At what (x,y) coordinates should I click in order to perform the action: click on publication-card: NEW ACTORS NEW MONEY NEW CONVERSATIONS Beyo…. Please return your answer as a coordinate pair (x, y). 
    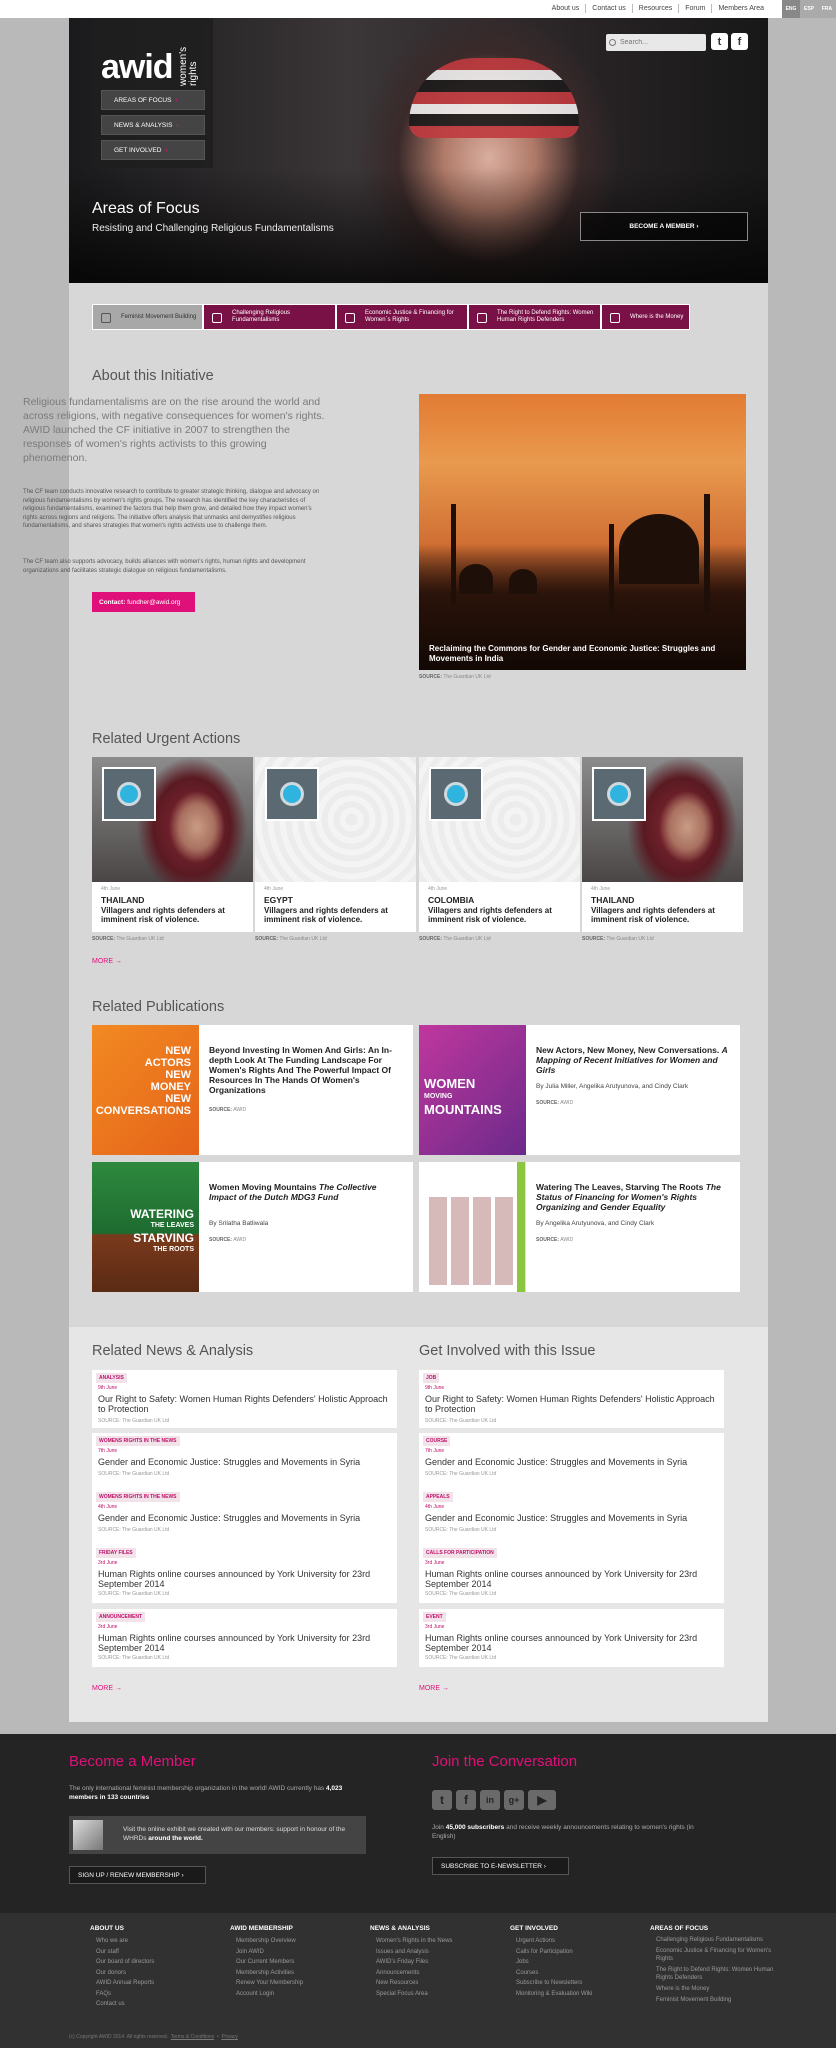
    Looking at the image, I should click on (252, 1090).